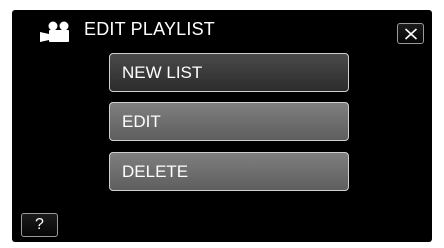 Image resolution: width=444 pixels, height=248 pixels. What do you see at coordinates (229, 121) in the screenshot?
I see `edit-button: EDIT` at bounding box center [229, 121].